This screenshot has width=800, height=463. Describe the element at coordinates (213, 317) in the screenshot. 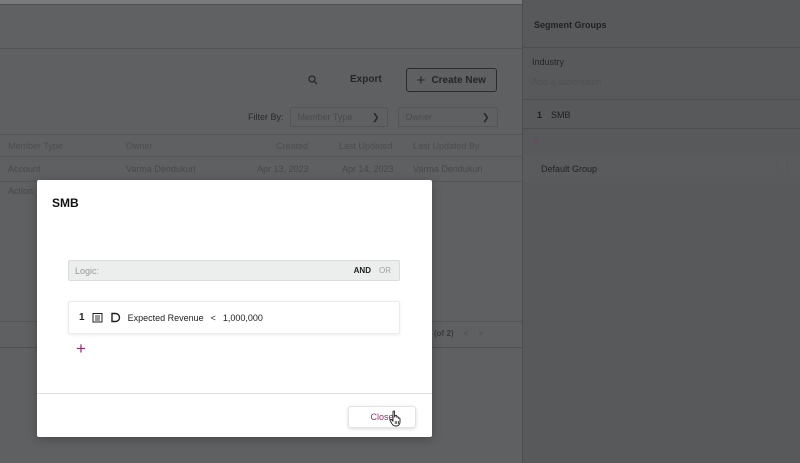

I see `condition-operator: <` at that location.